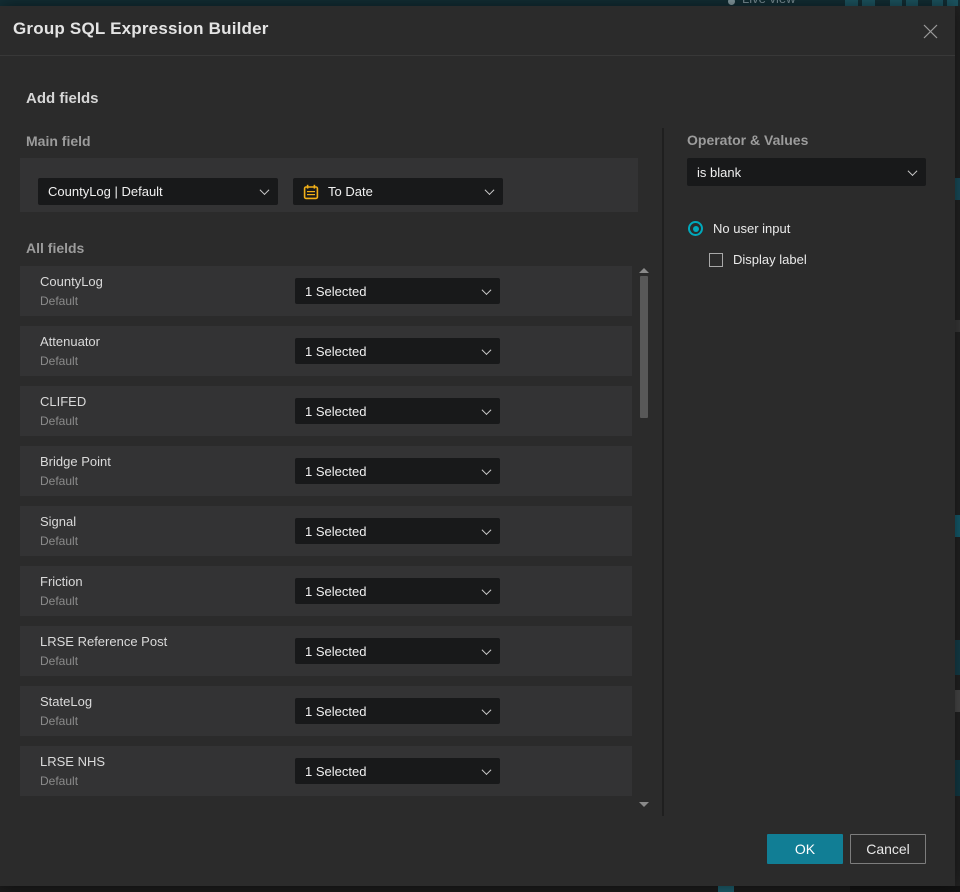  I want to click on live-view-dot-icon, so click(731, 2).